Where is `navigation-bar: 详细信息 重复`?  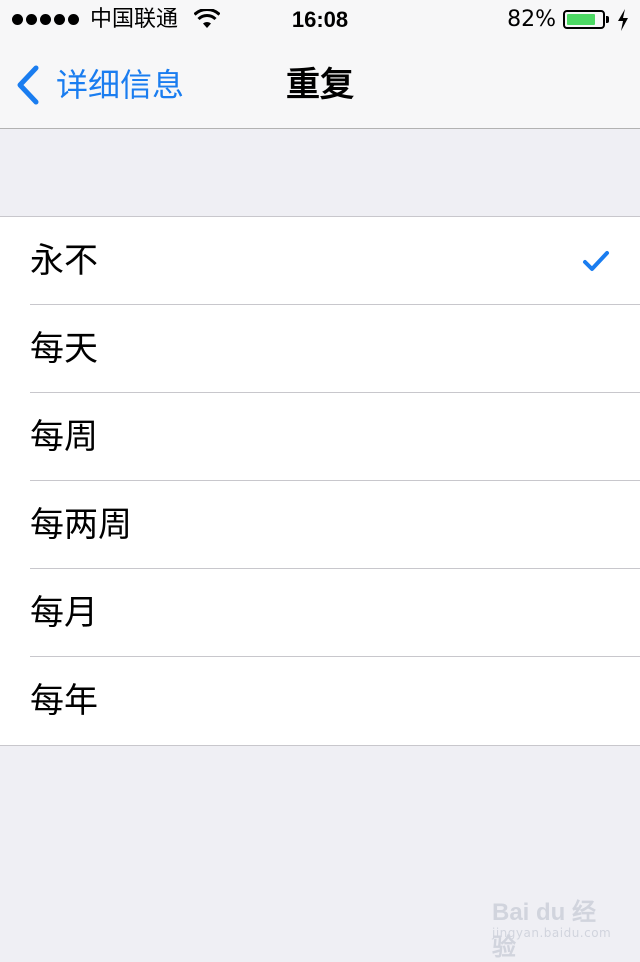 navigation-bar: 详细信息 重复 is located at coordinates (320, 84).